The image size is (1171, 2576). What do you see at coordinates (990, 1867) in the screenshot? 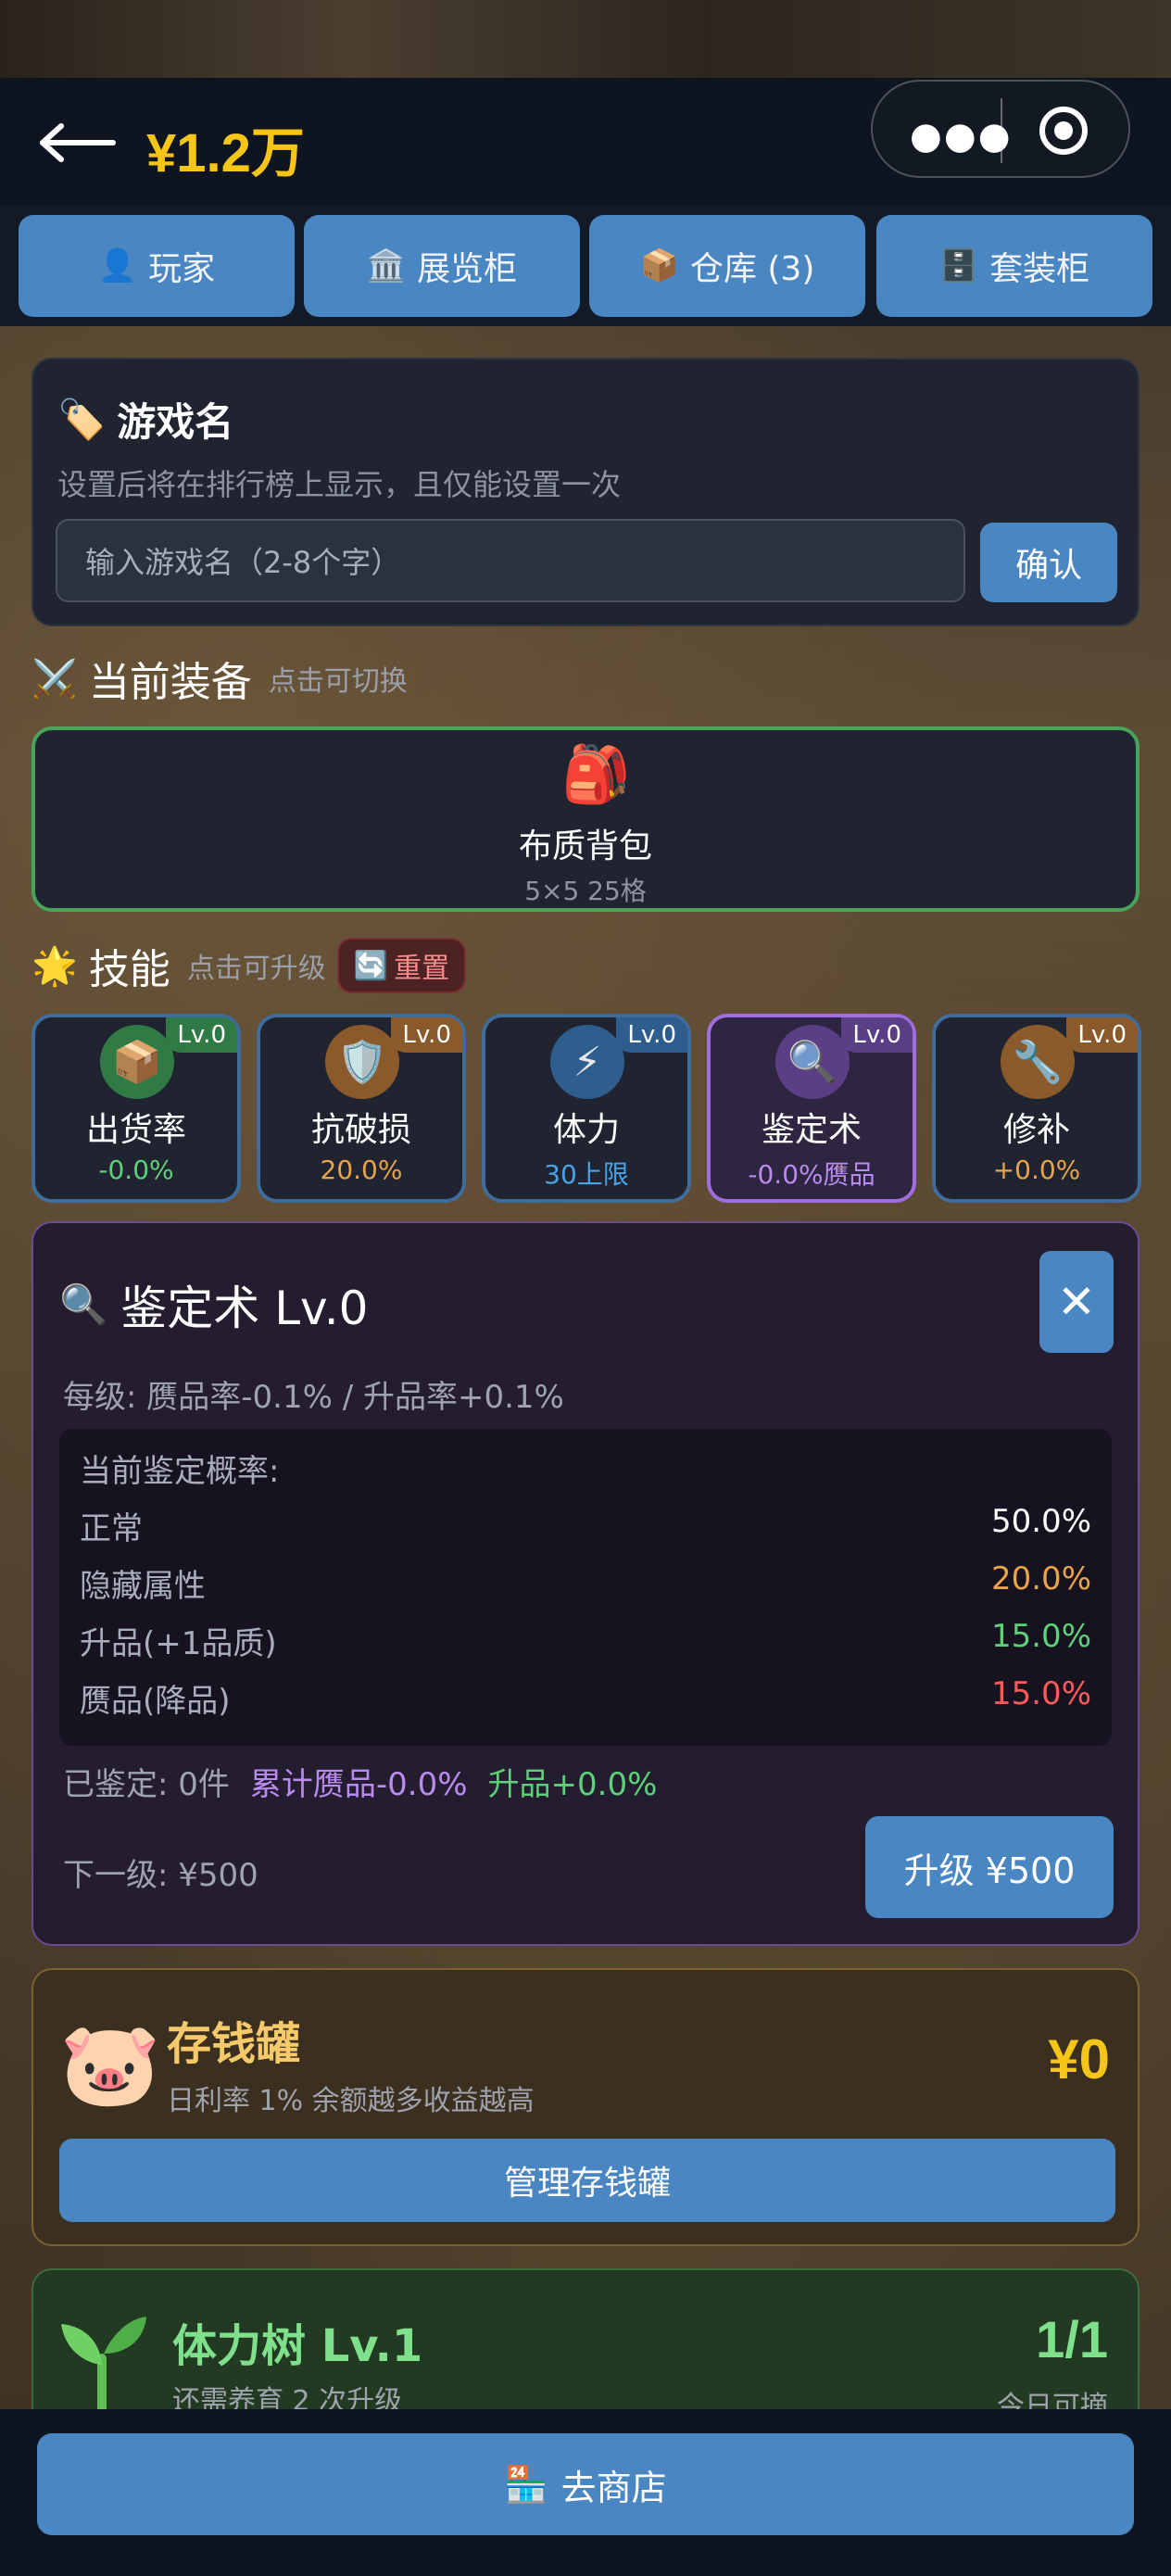
I see `upgrade-button: 升级 ¥500` at bounding box center [990, 1867].